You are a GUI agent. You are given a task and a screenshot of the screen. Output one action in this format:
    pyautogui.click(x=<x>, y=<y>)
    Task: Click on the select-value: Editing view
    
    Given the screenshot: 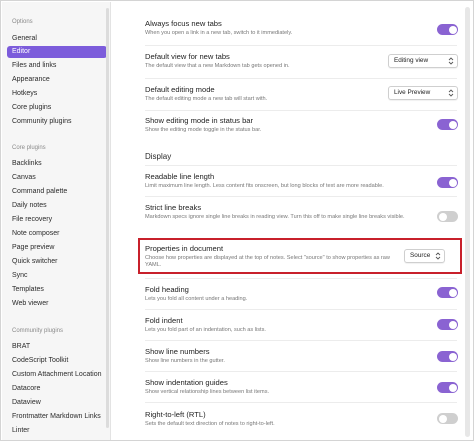 What is the action you would take?
    pyautogui.click(x=411, y=60)
    